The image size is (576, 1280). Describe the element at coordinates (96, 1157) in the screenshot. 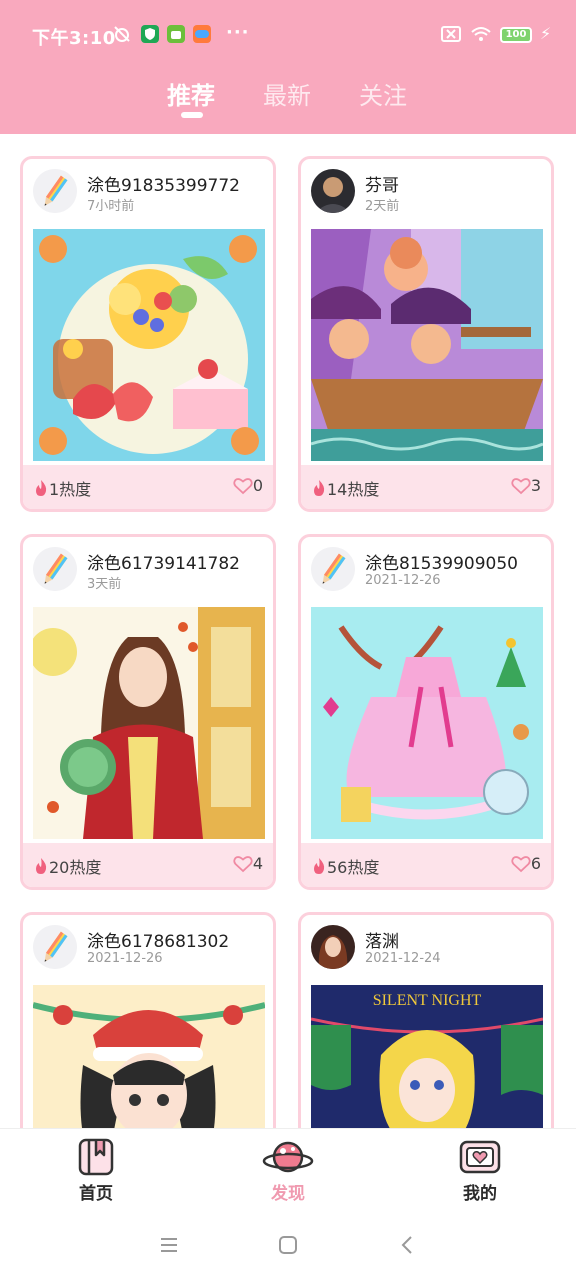

I see `bookmark-book-icon` at that location.